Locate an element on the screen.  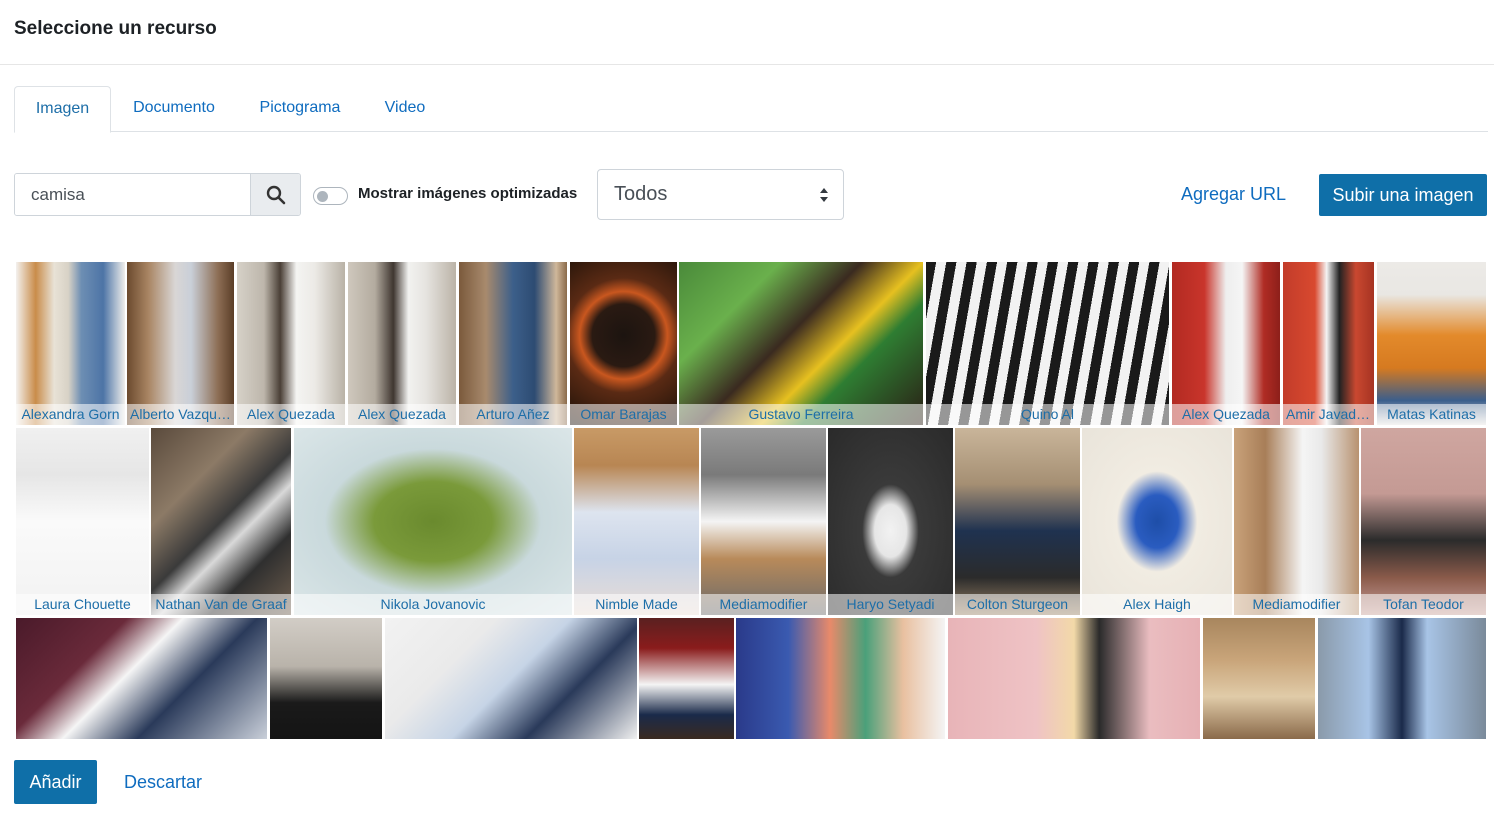
filter-selected-value: Todos is located at coordinates (641, 194).